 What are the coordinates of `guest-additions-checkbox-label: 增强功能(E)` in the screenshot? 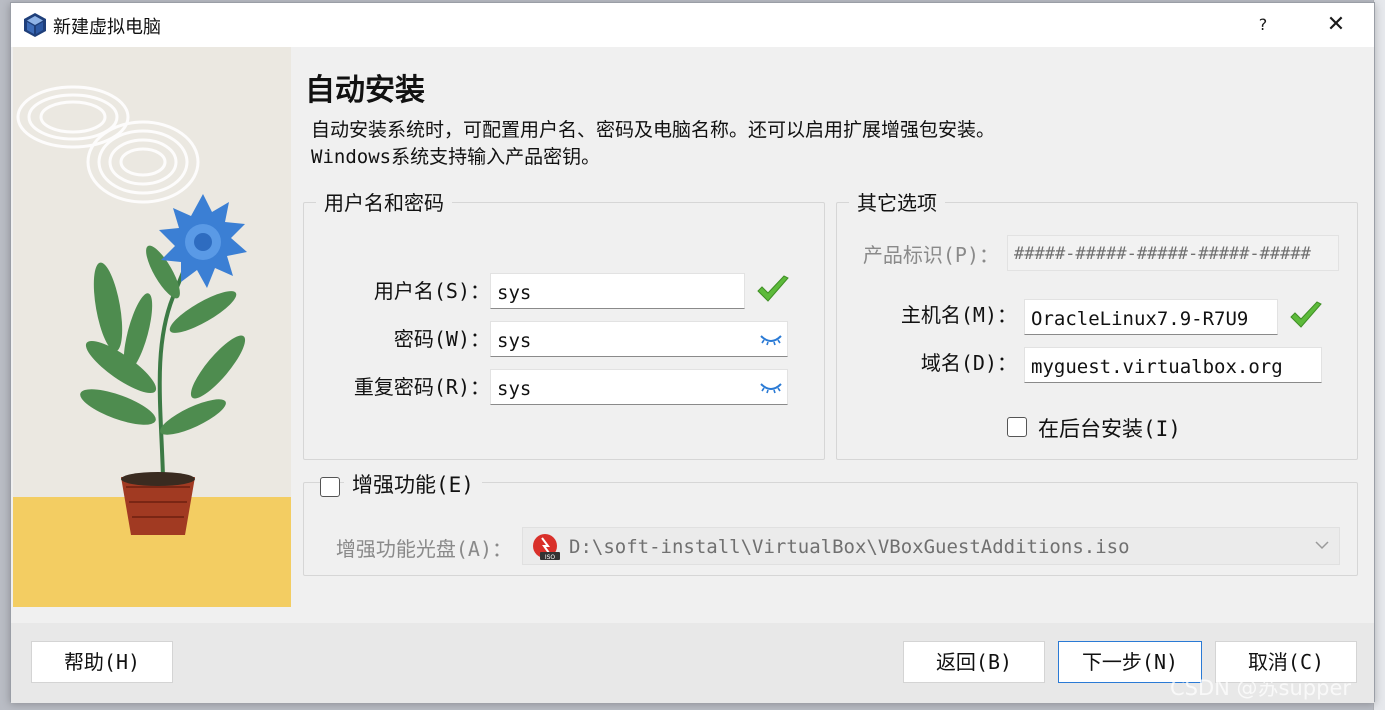 It's located at (413, 484).